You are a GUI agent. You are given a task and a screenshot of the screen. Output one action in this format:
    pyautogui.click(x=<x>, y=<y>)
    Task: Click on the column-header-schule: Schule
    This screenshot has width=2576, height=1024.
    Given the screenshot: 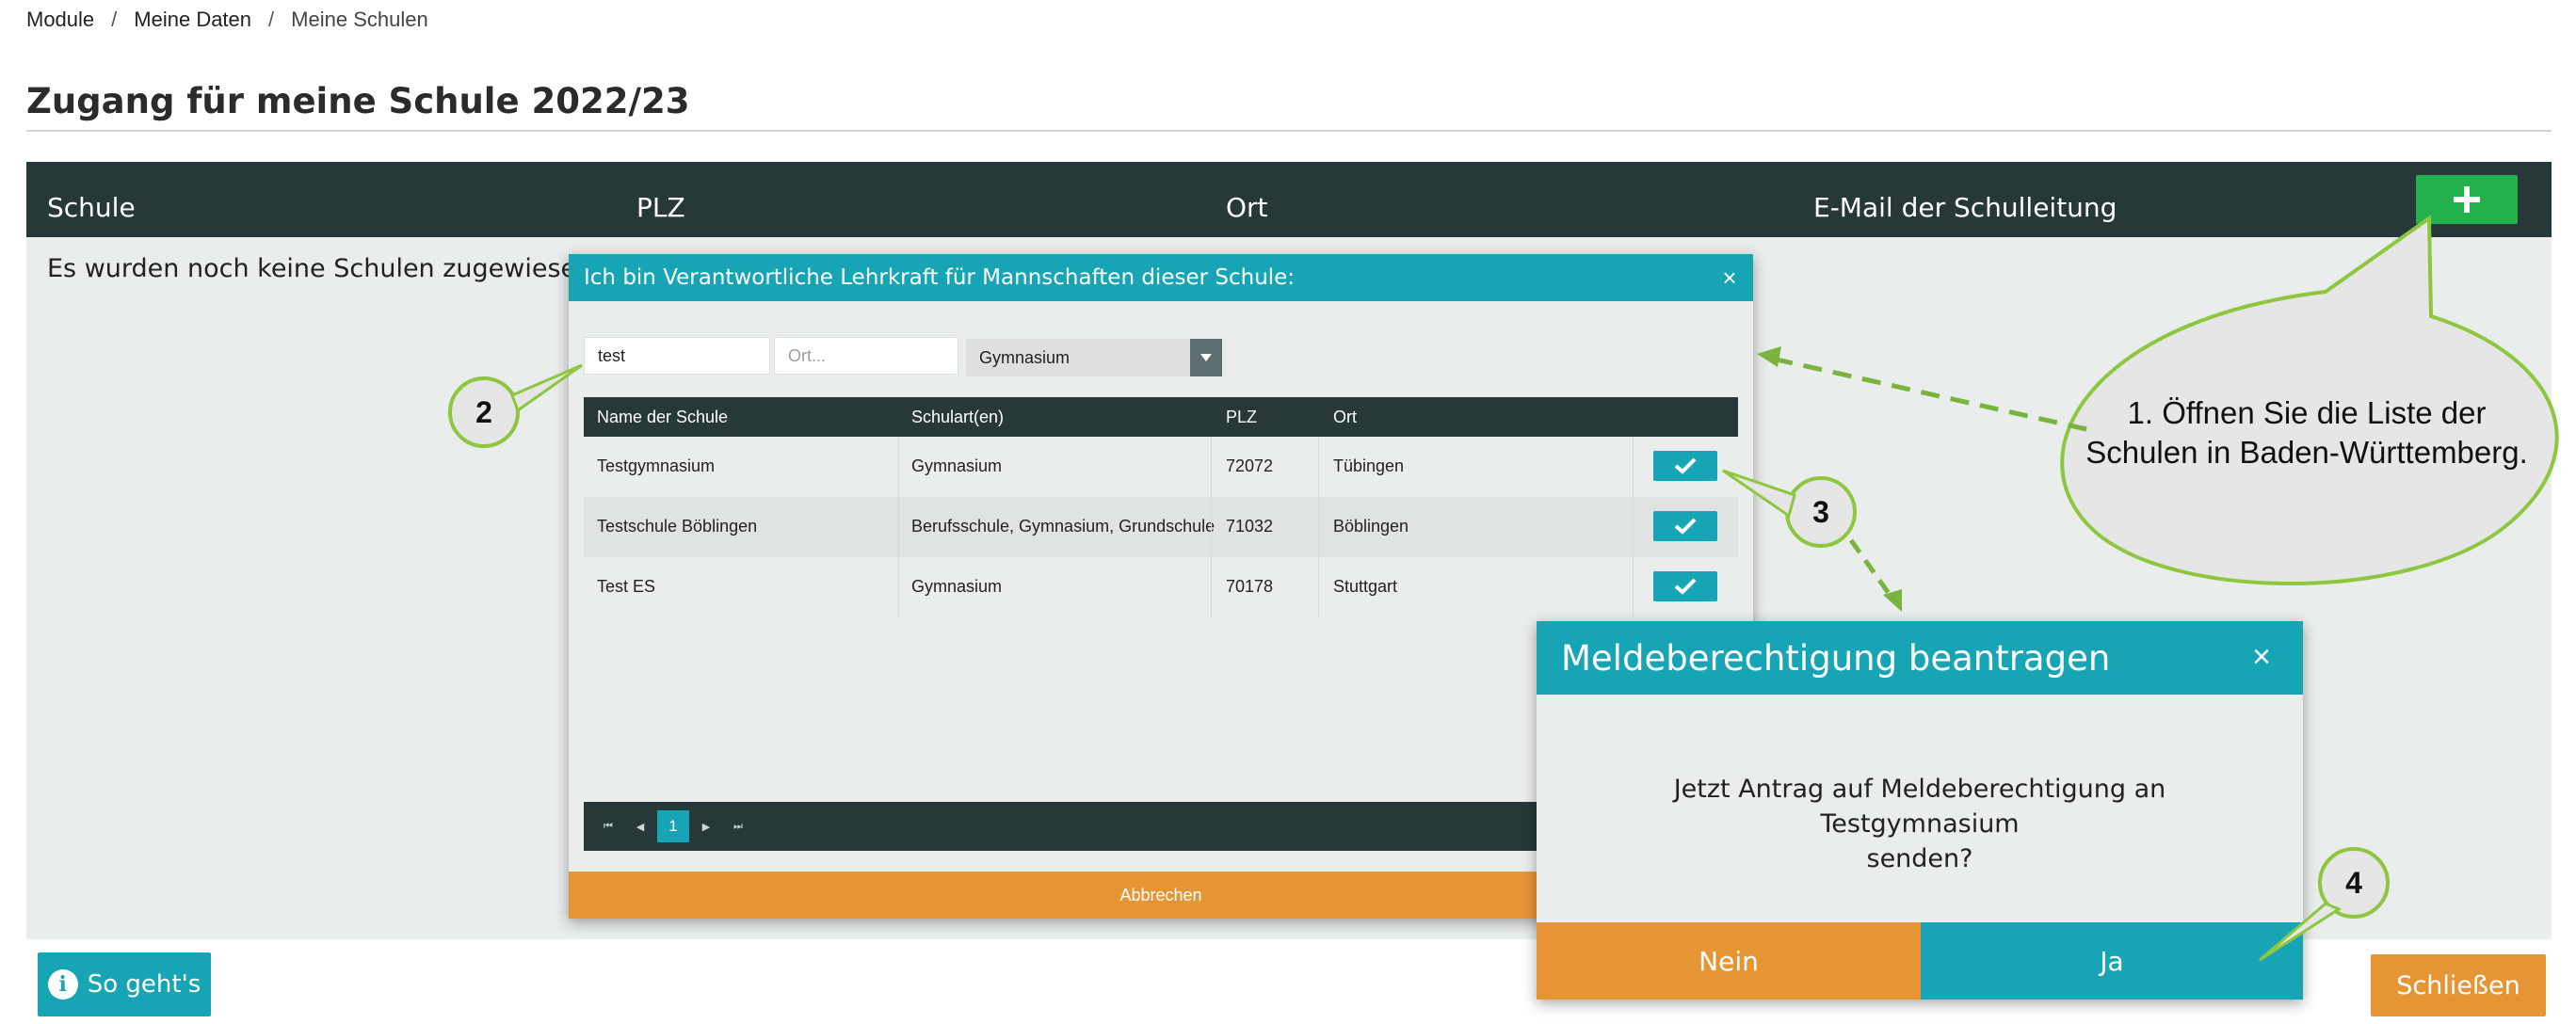 What is the action you would take?
    pyautogui.click(x=91, y=207)
    